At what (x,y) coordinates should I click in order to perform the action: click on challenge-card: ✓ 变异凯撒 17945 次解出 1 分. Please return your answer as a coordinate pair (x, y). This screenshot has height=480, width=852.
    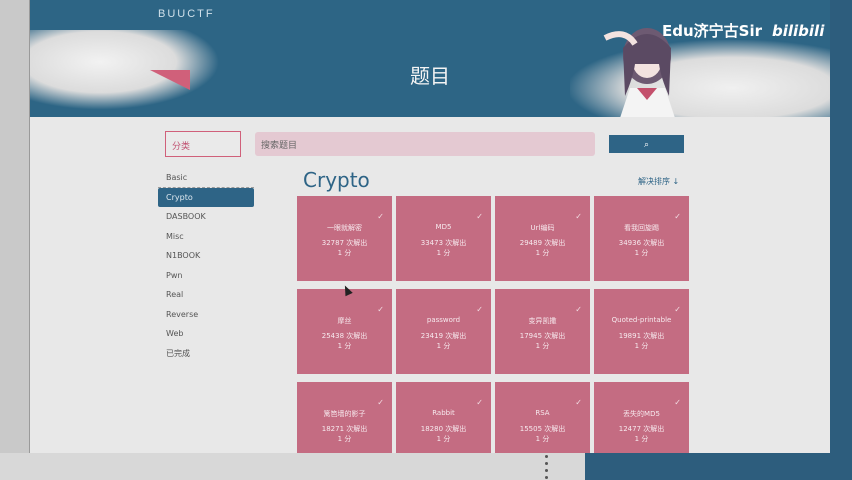
    Looking at the image, I should click on (542, 331).